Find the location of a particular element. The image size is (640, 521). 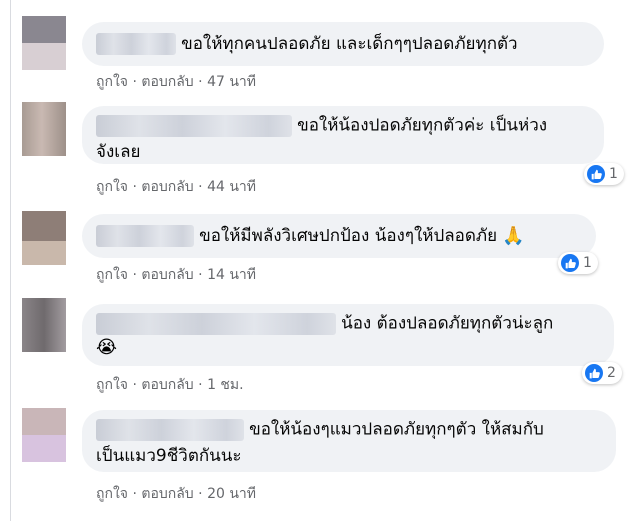

praying-hands-icon: 🙏 is located at coordinates (513, 236).